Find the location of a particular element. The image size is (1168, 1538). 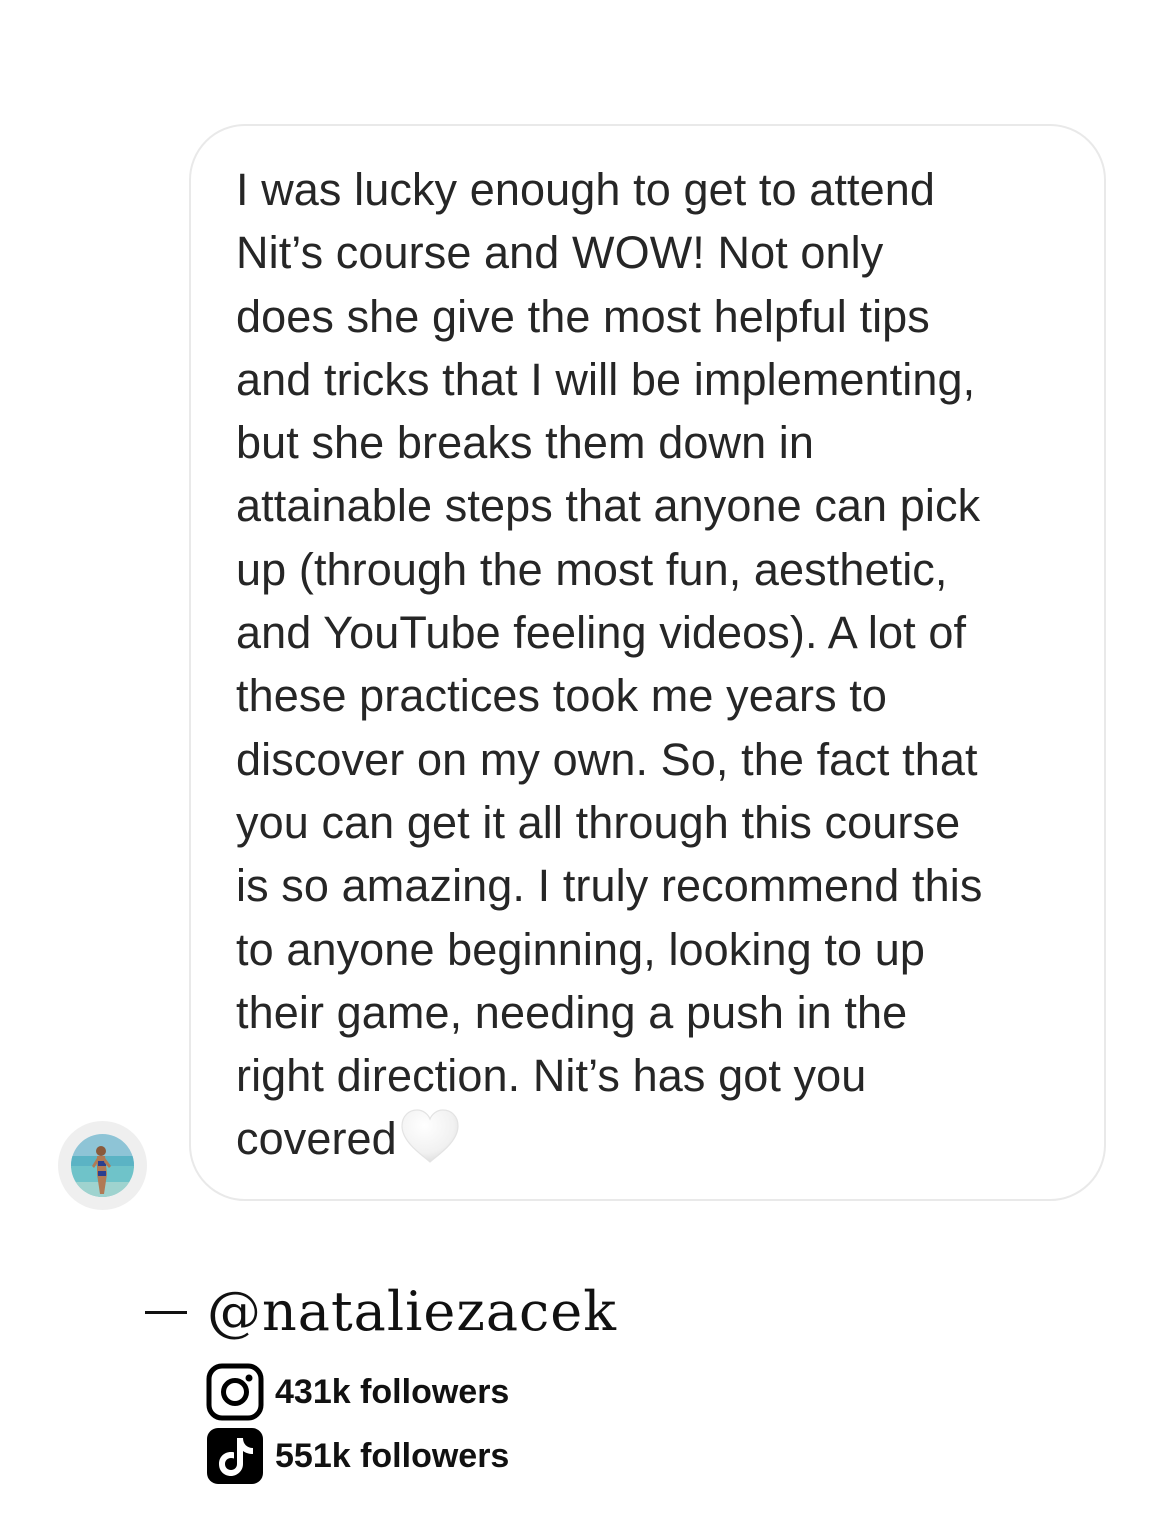

message-line: and YouTube feeling videos). A lot of is located at coordinates (601, 633).